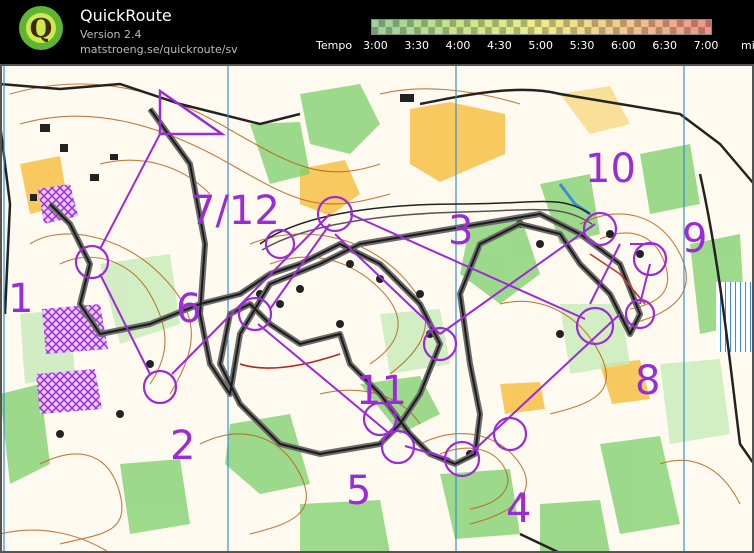 This screenshot has height=553, width=754. What do you see at coordinates (541, 45) in the screenshot?
I see `tempo-tick-label: 5:00` at bounding box center [541, 45].